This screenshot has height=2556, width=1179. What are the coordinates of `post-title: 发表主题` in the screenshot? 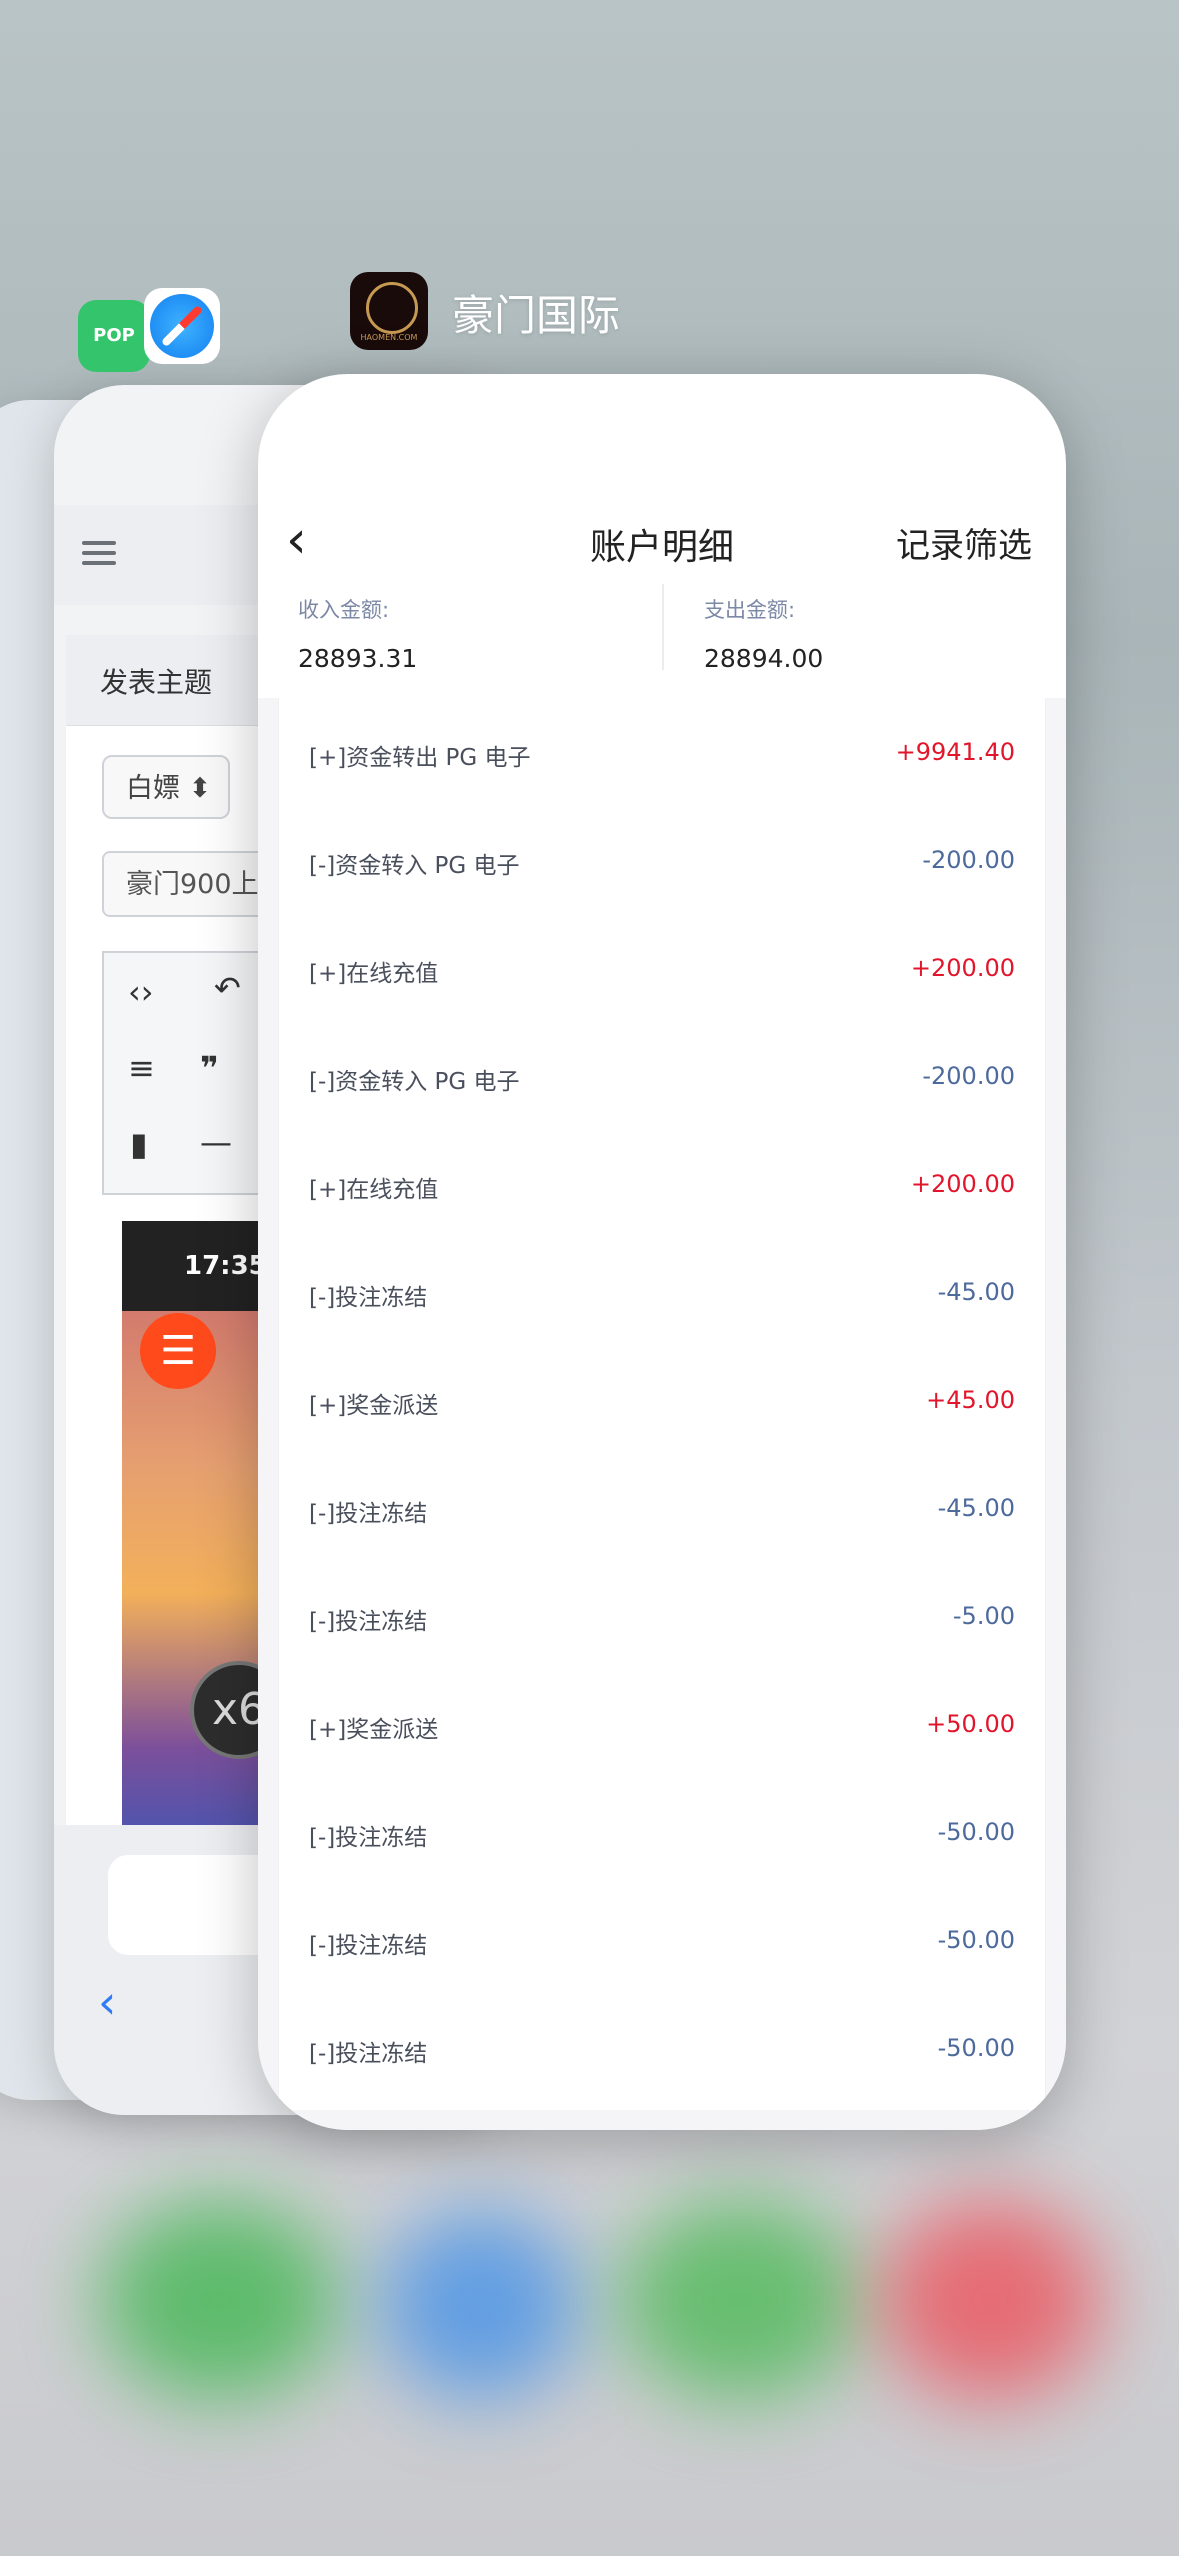 It's located at (156, 682).